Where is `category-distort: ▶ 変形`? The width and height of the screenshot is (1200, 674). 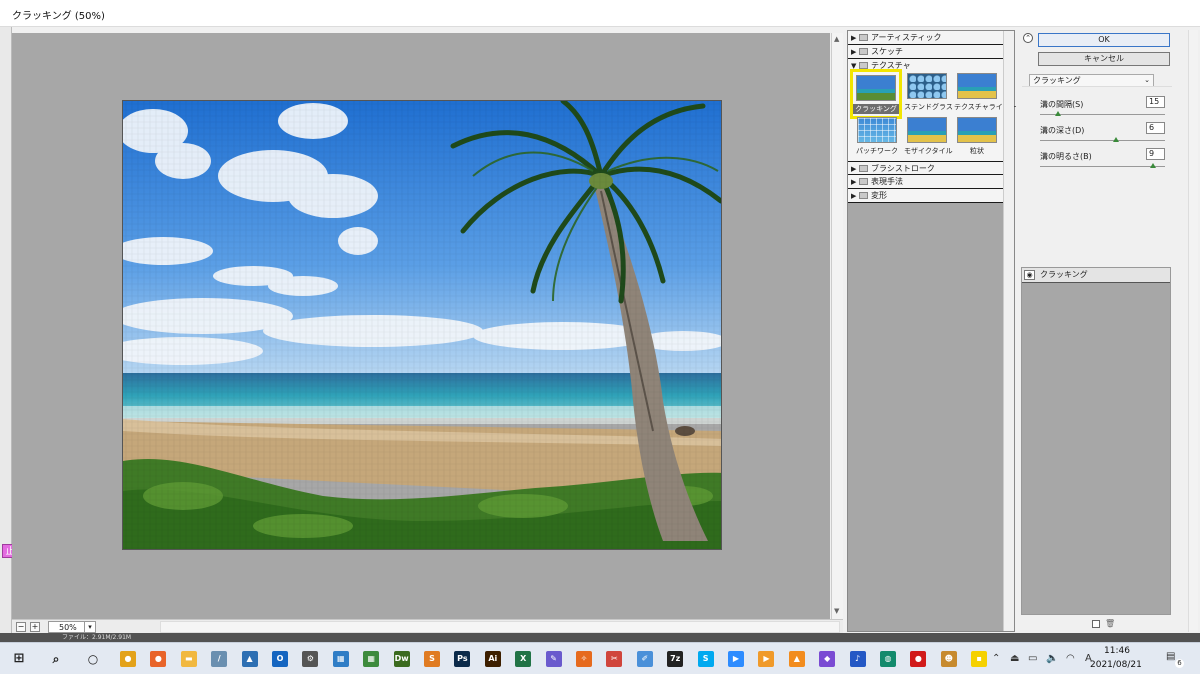 category-distort: ▶ 変形 is located at coordinates (925, 196).